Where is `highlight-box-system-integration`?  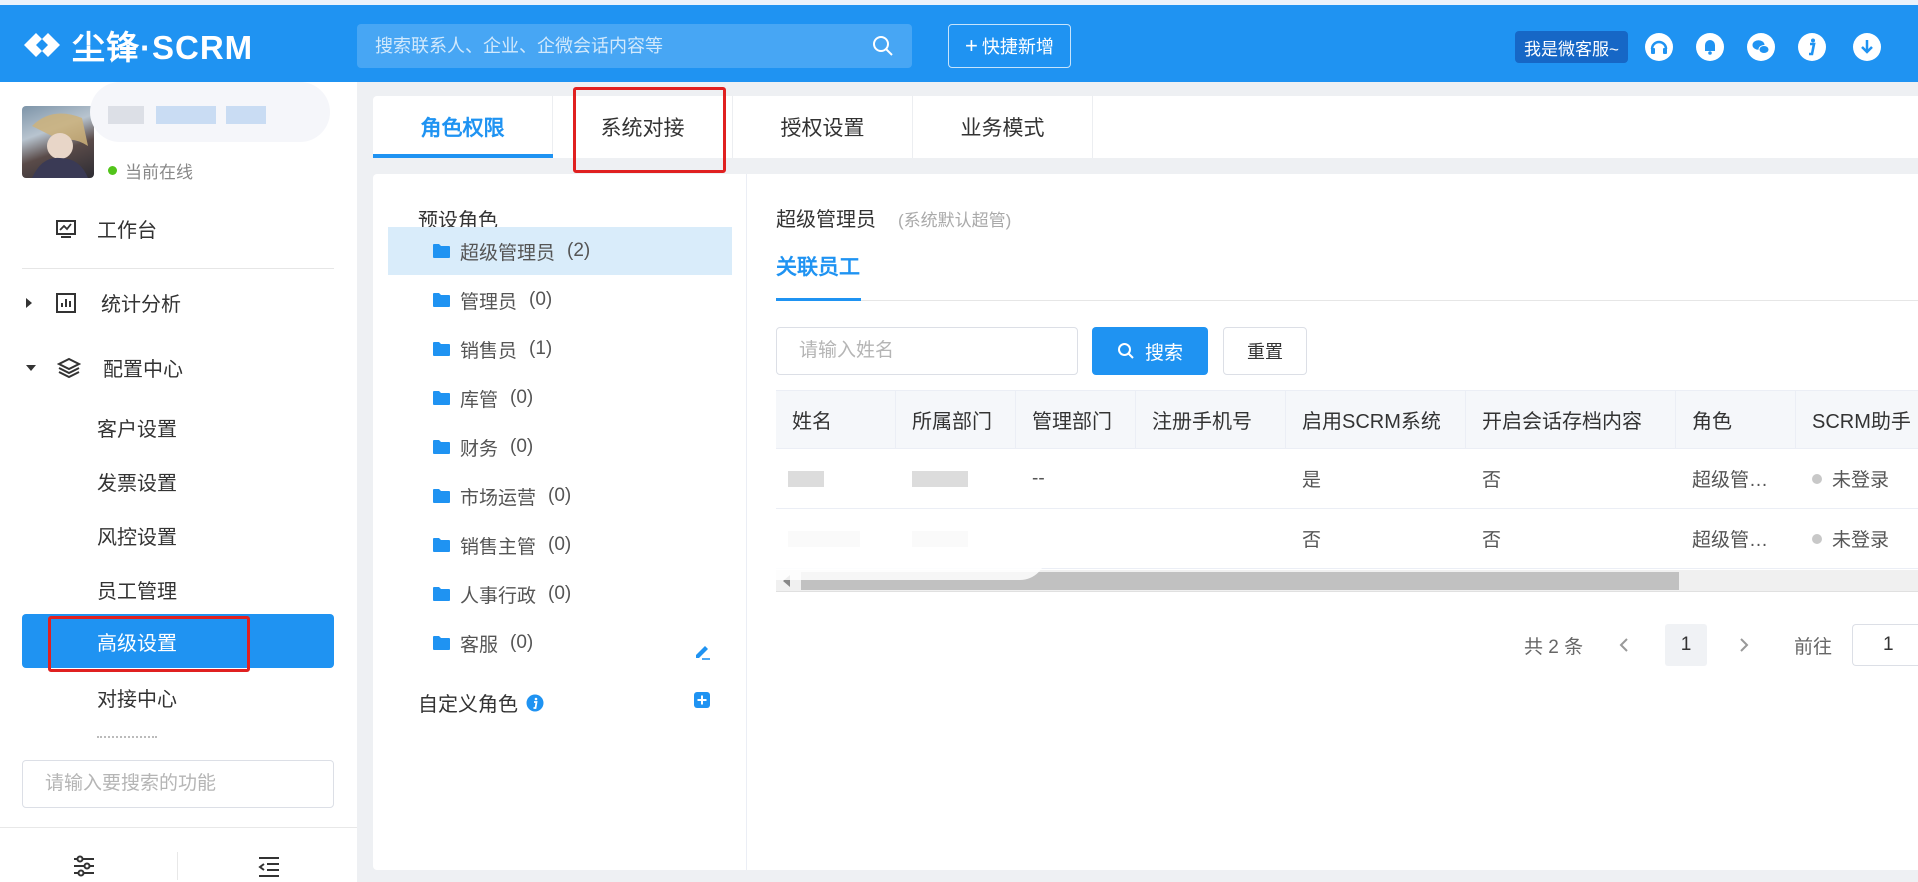
highlight-box-system-integration is located at coordinates (649, 130).